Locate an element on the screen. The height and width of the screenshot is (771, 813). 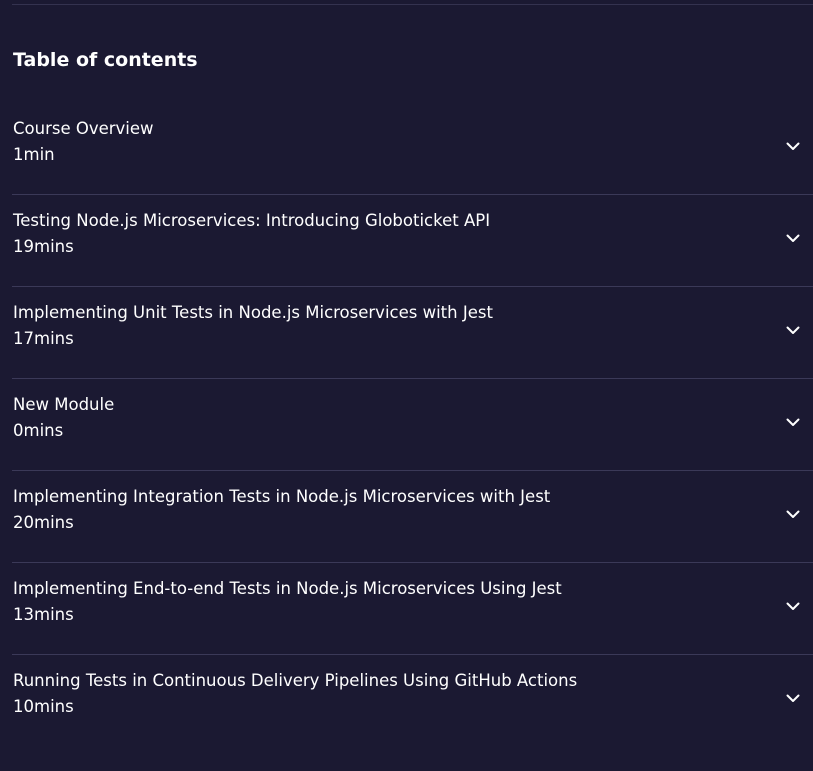
toc-title: Table of contents is located at coordinates (105, 60).